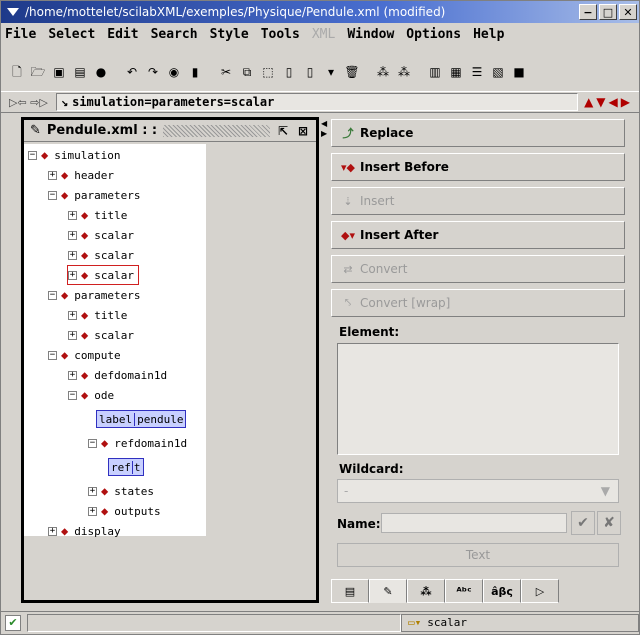 The height and width of the screenshot is (635, 640). Describe the element at coordinates (540, 591) in the screenshot. I see `tab-clipboard: ▷` at that location.